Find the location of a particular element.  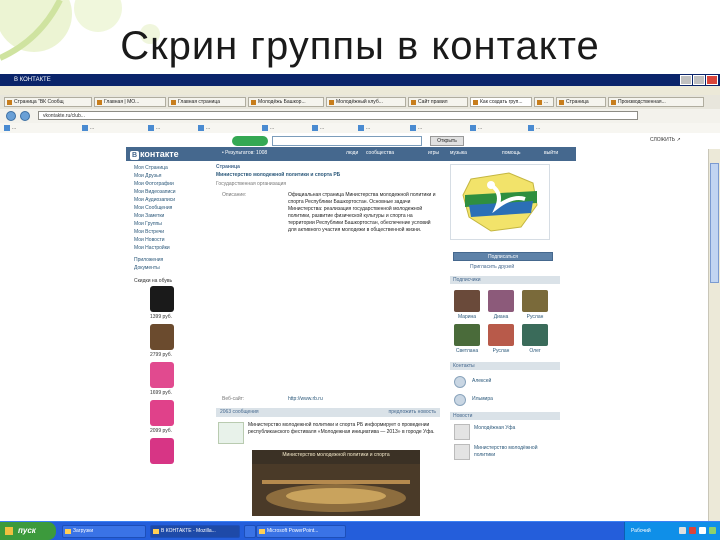

share-link: СЛОЖИТЬ ↗ is located at coordinates (665, 140).